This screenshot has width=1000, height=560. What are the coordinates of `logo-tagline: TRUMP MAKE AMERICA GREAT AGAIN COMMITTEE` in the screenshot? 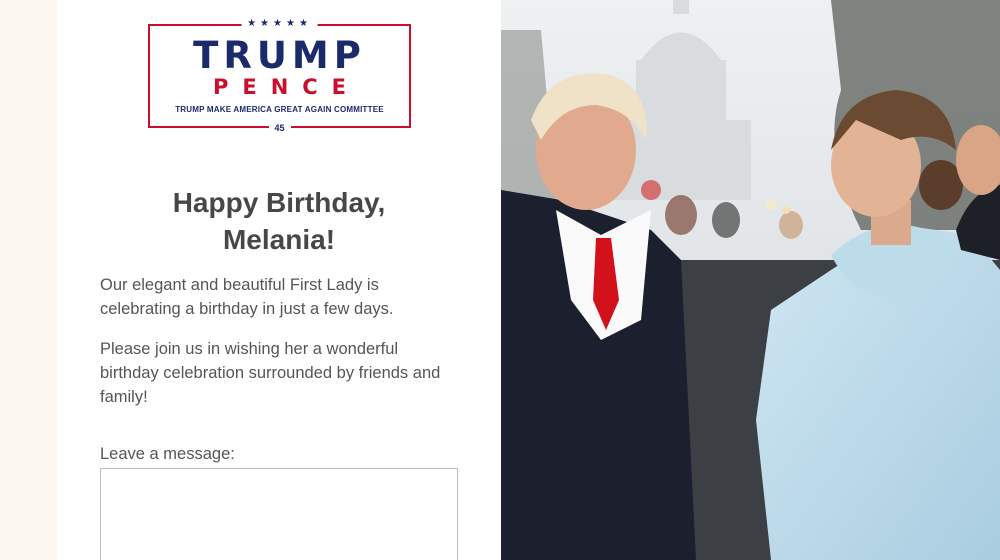 It's located at (279, 109).